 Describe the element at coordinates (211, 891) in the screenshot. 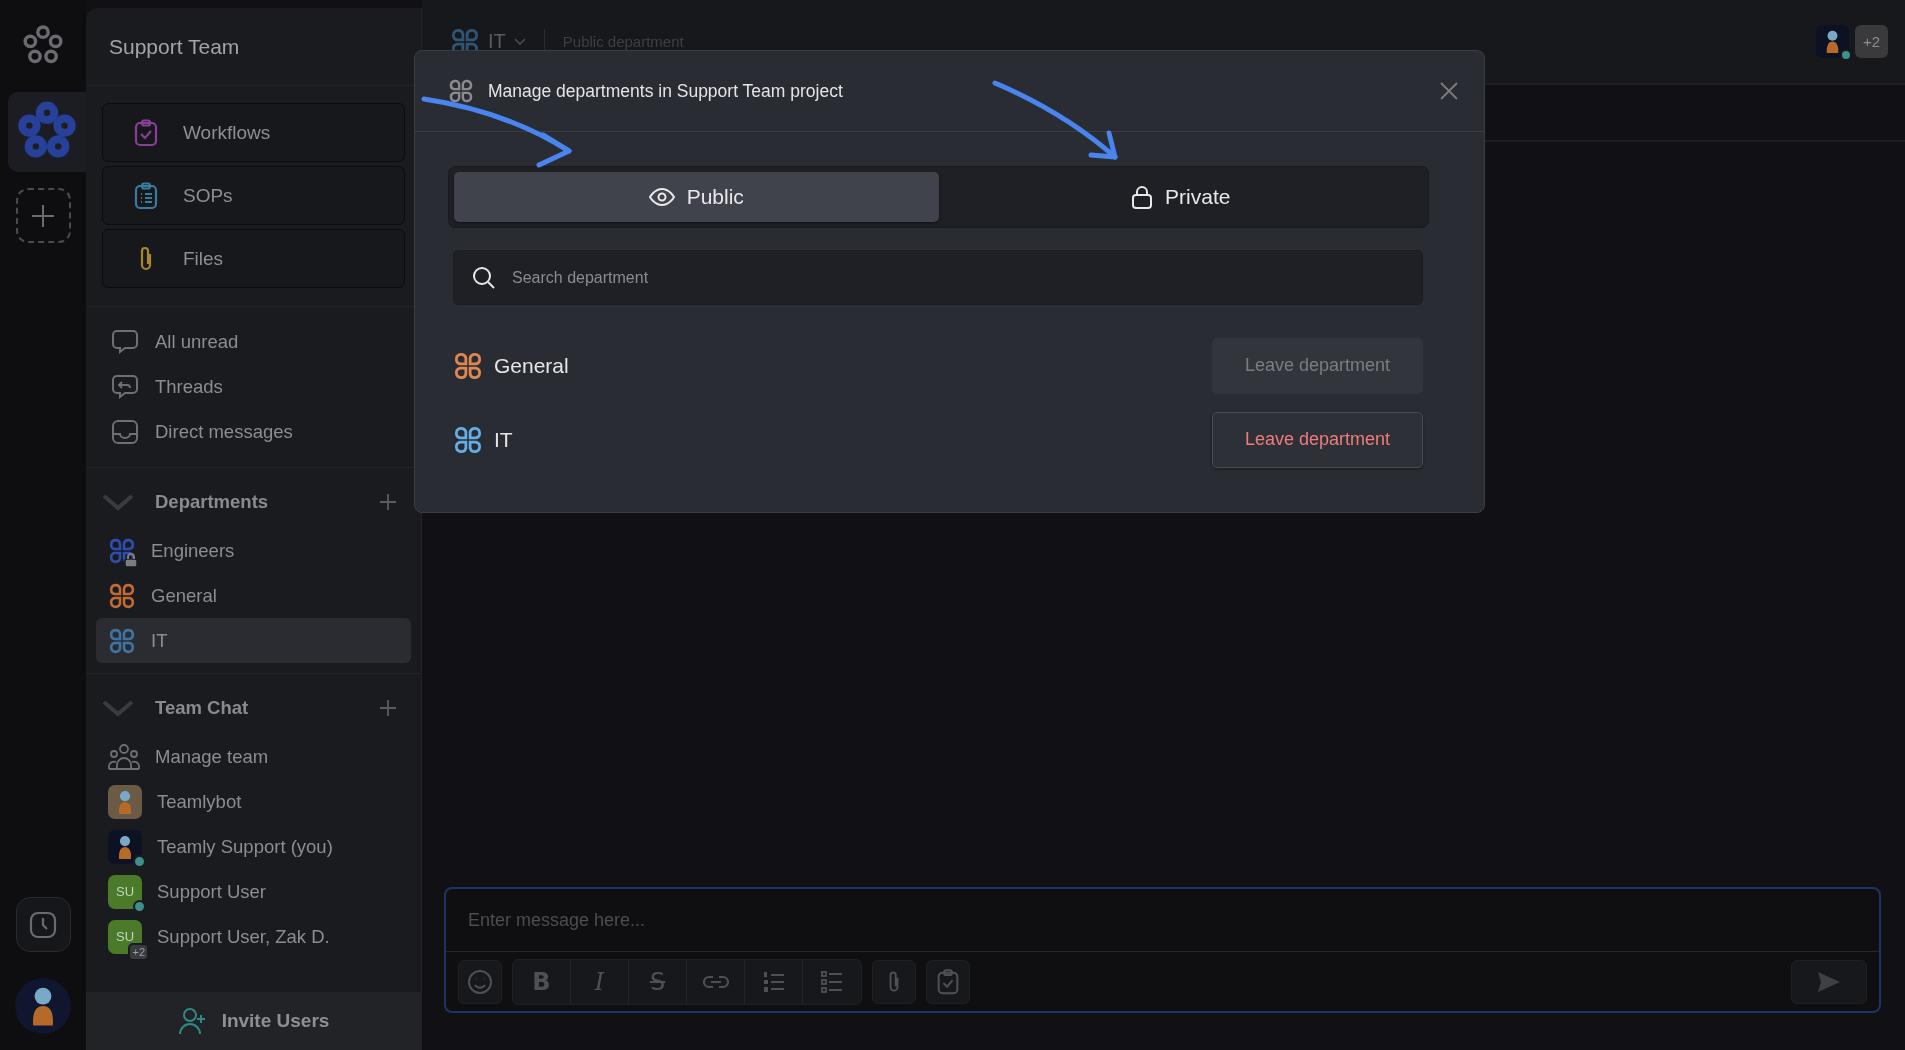

I see `chat-name: Support User` at that location.